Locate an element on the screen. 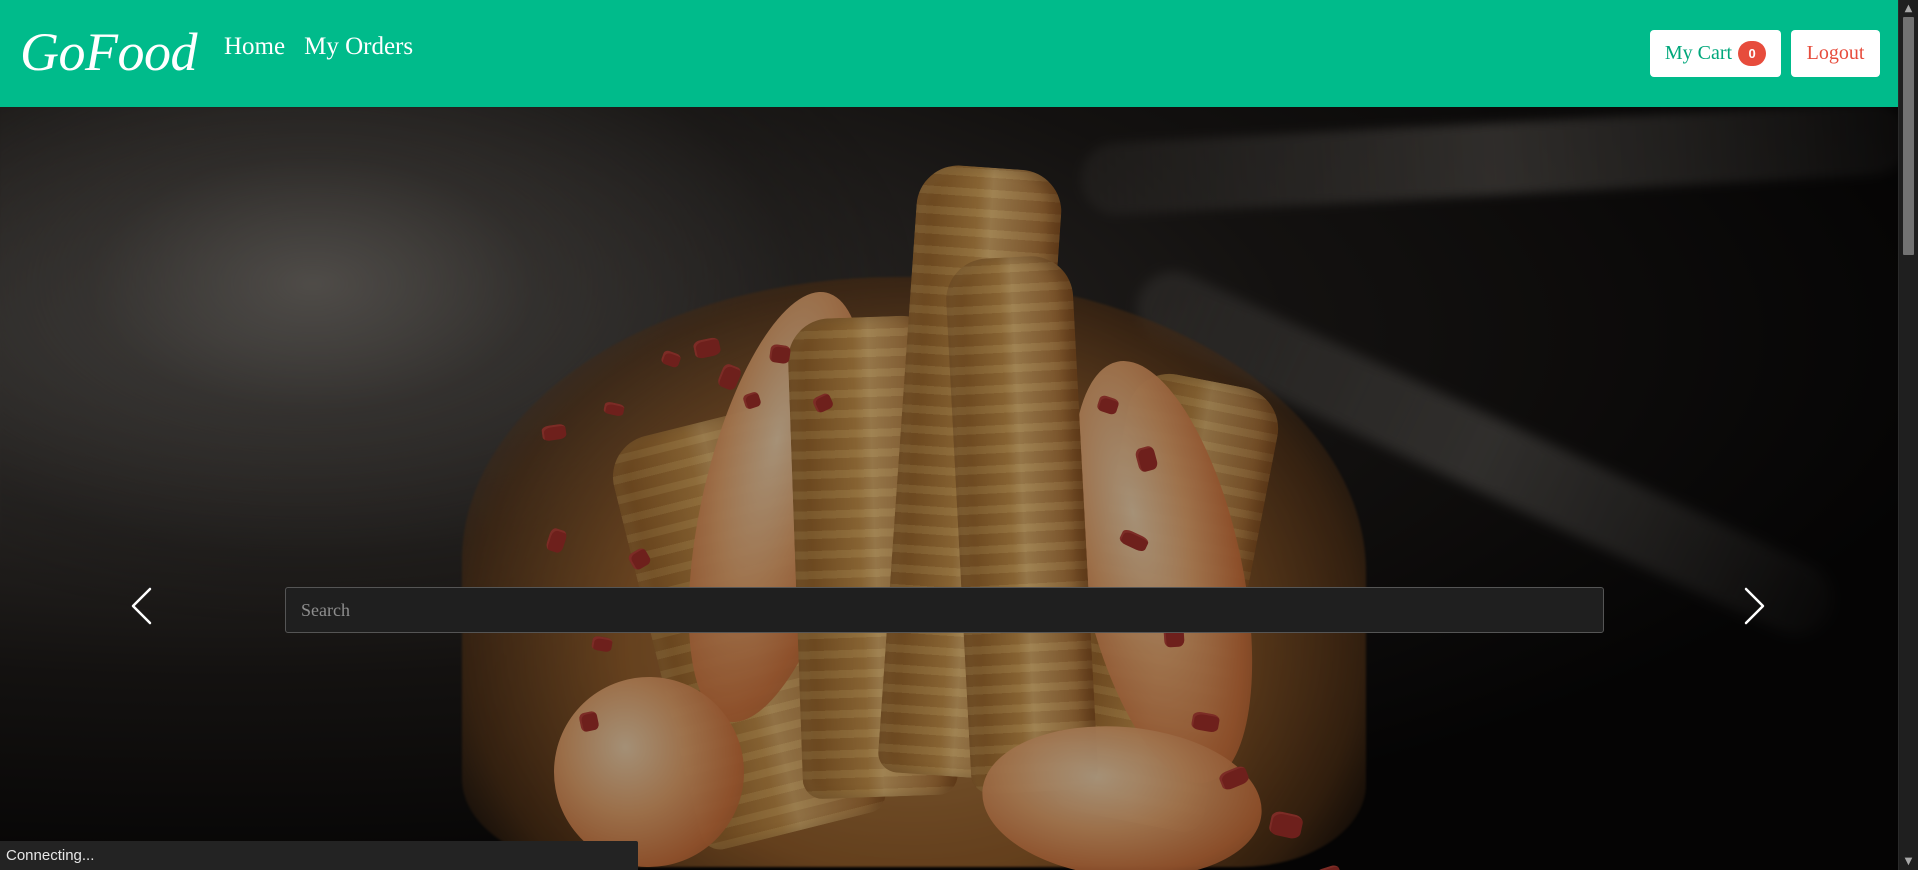 Image resolution: width=1918 pixels, height=870 pixels. account-actions: My Cart 0 Logout is located at coordinates (1765, 53).